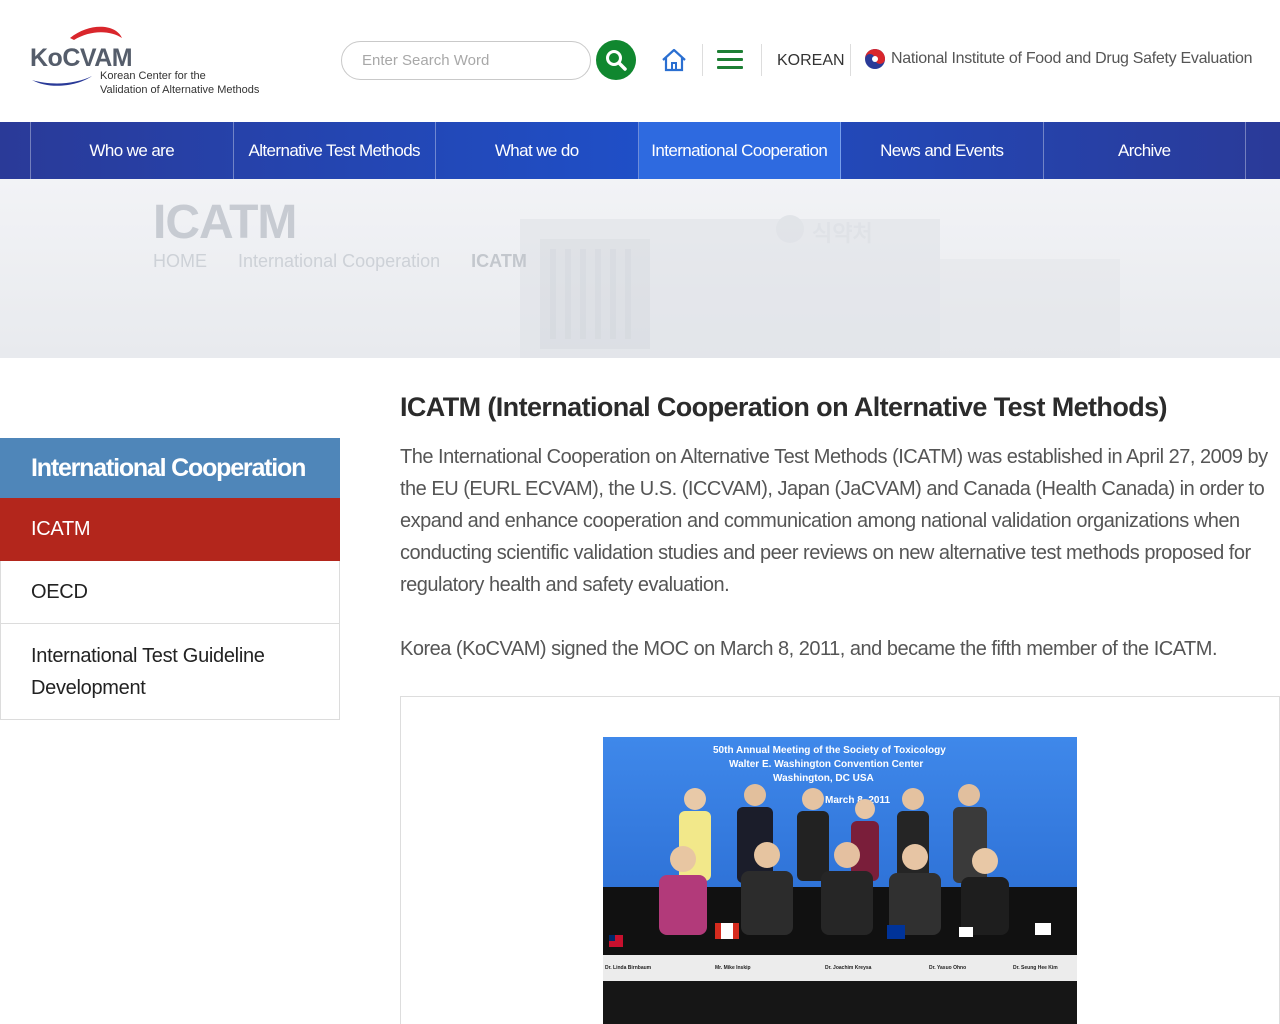  Describe the element at coordinates (153, 76) in the screenshot. I see `logo-subtitle: Korean Center for the` at that location.